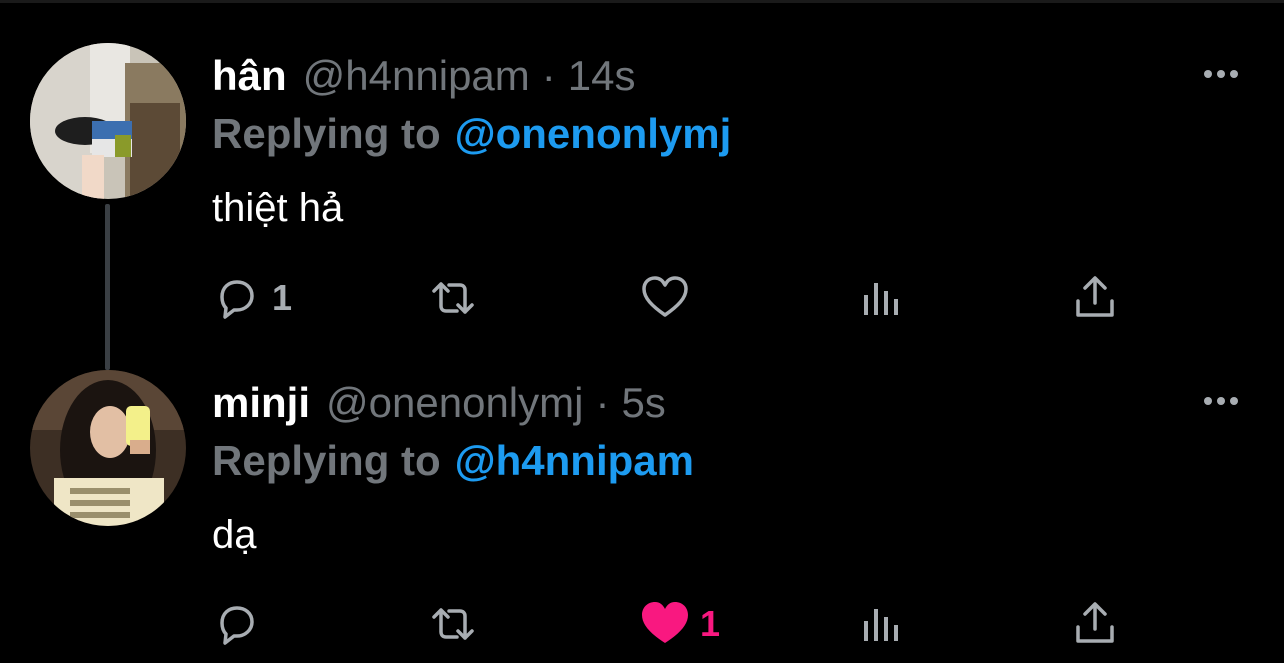 The width and height of the screenshot is (1284, 663). Describe the element at coordinates (665, 622) in the screenshot. I see `heart-filled-icon` at that location.